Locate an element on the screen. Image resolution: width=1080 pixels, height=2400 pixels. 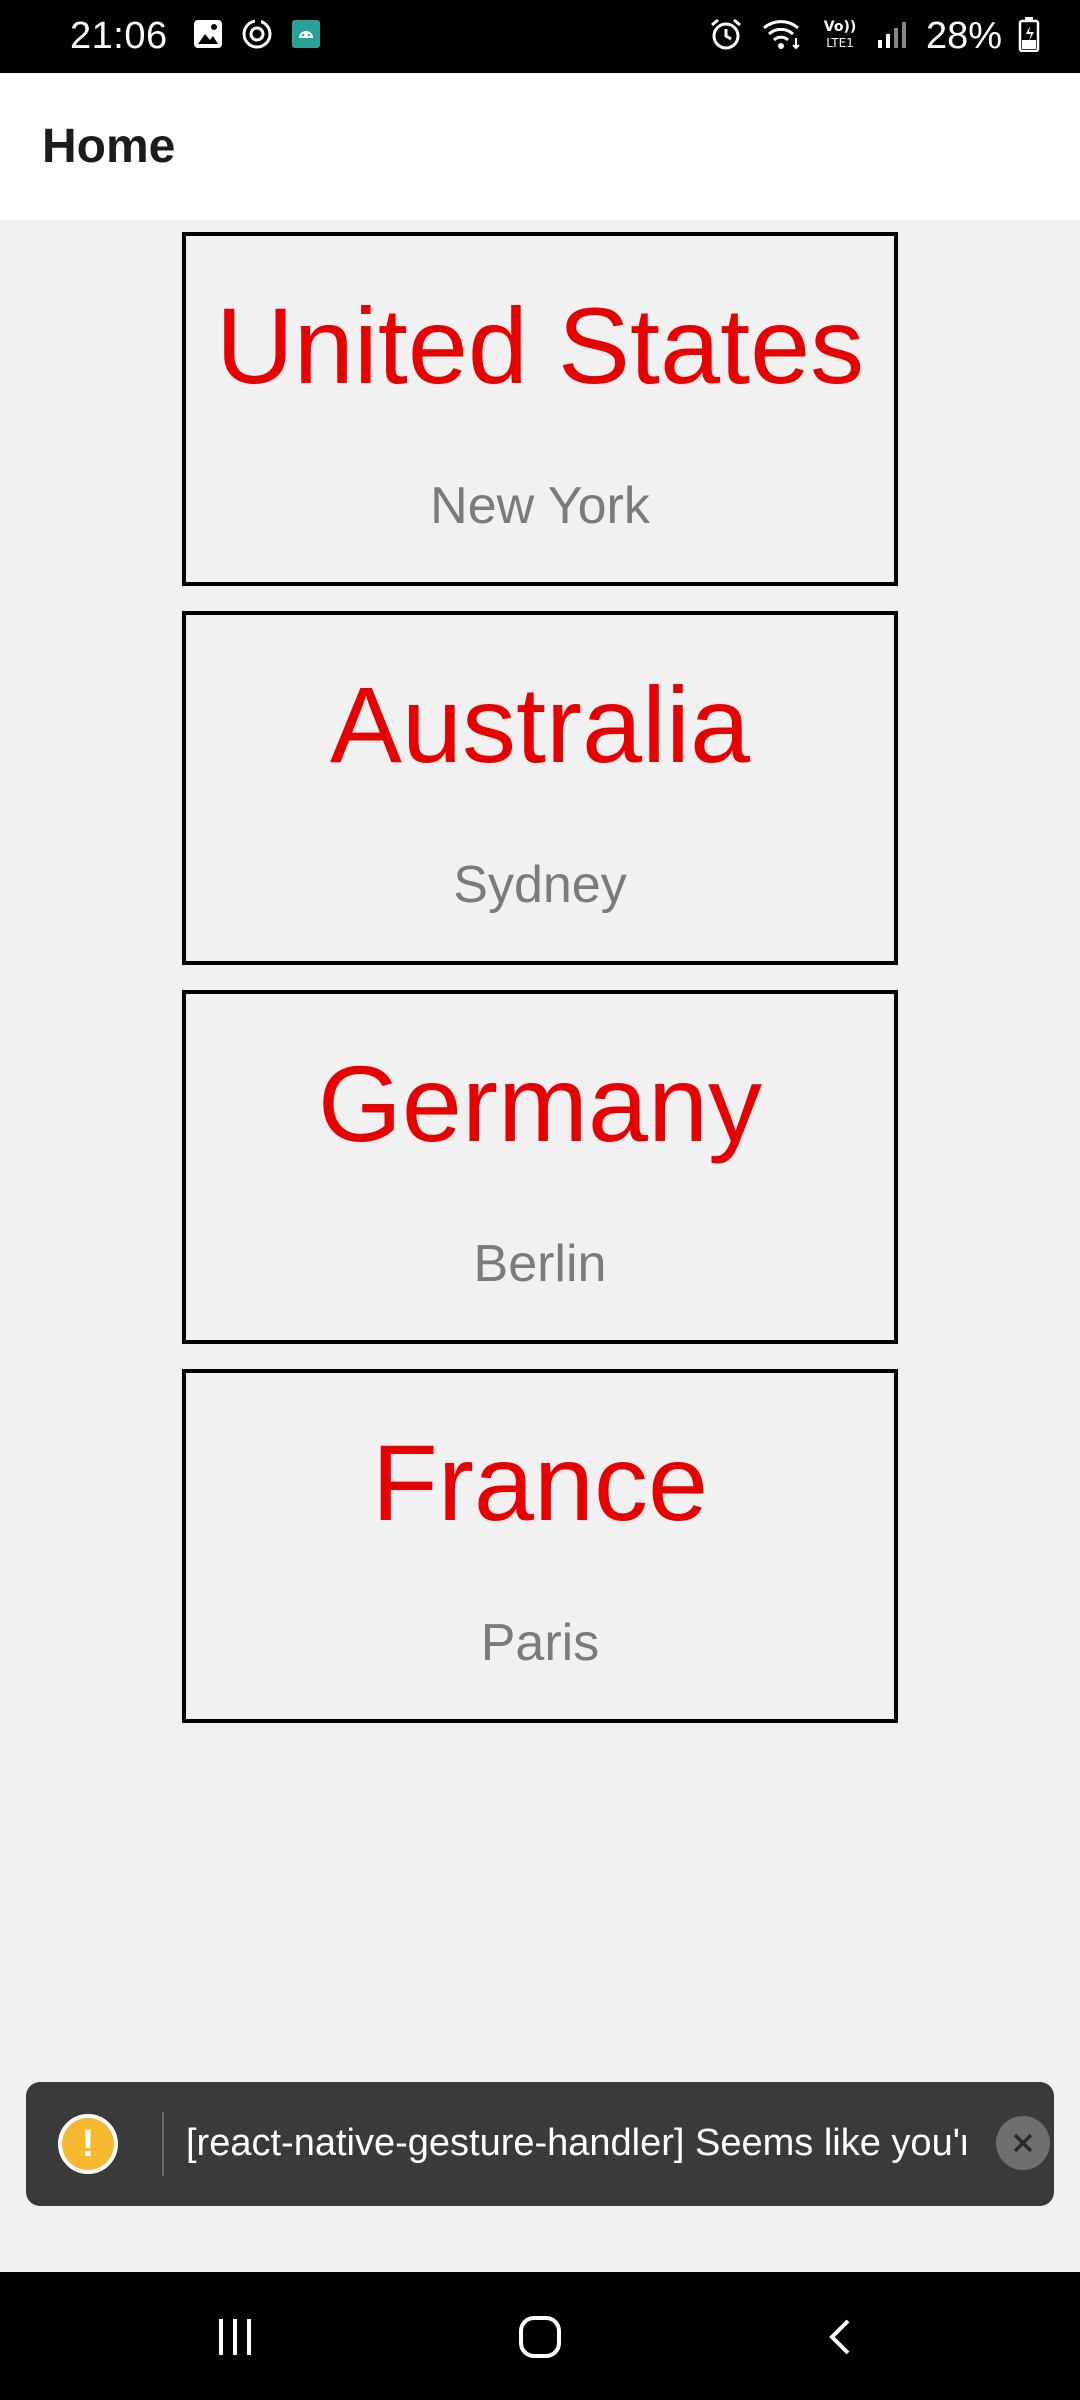
system-nav-bar is located at coordinates (540, 2336).